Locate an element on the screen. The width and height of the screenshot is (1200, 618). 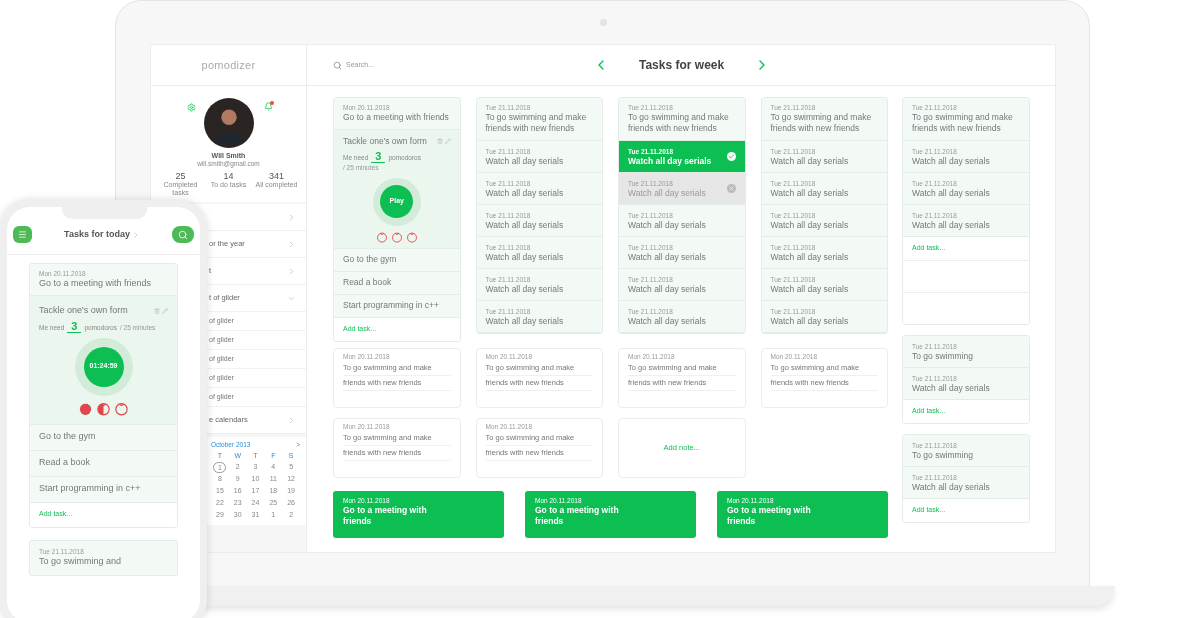
menu-button is located at coordinates (22, 234).